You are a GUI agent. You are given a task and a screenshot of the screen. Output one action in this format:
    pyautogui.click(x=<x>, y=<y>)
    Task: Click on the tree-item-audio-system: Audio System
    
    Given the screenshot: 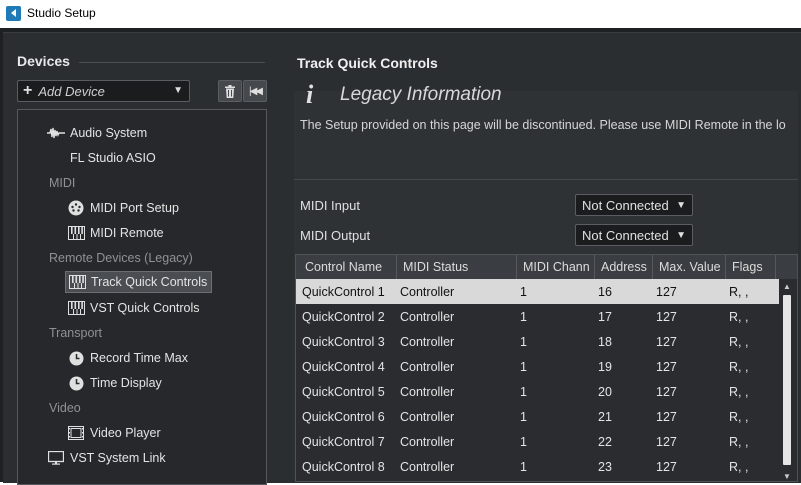 What is the action you would take?
    pyautogui.click(x=97, y=133)
    